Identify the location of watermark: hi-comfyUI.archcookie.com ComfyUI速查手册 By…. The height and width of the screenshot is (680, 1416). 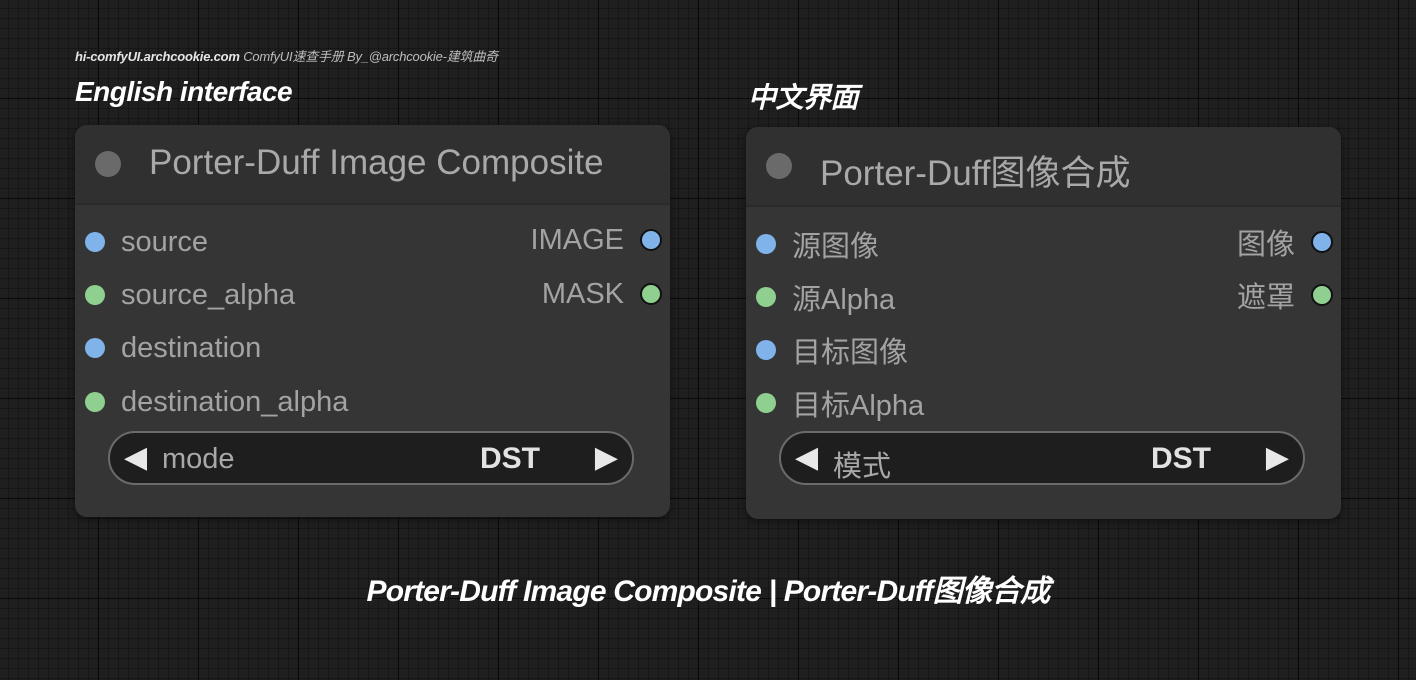
(286, 55).